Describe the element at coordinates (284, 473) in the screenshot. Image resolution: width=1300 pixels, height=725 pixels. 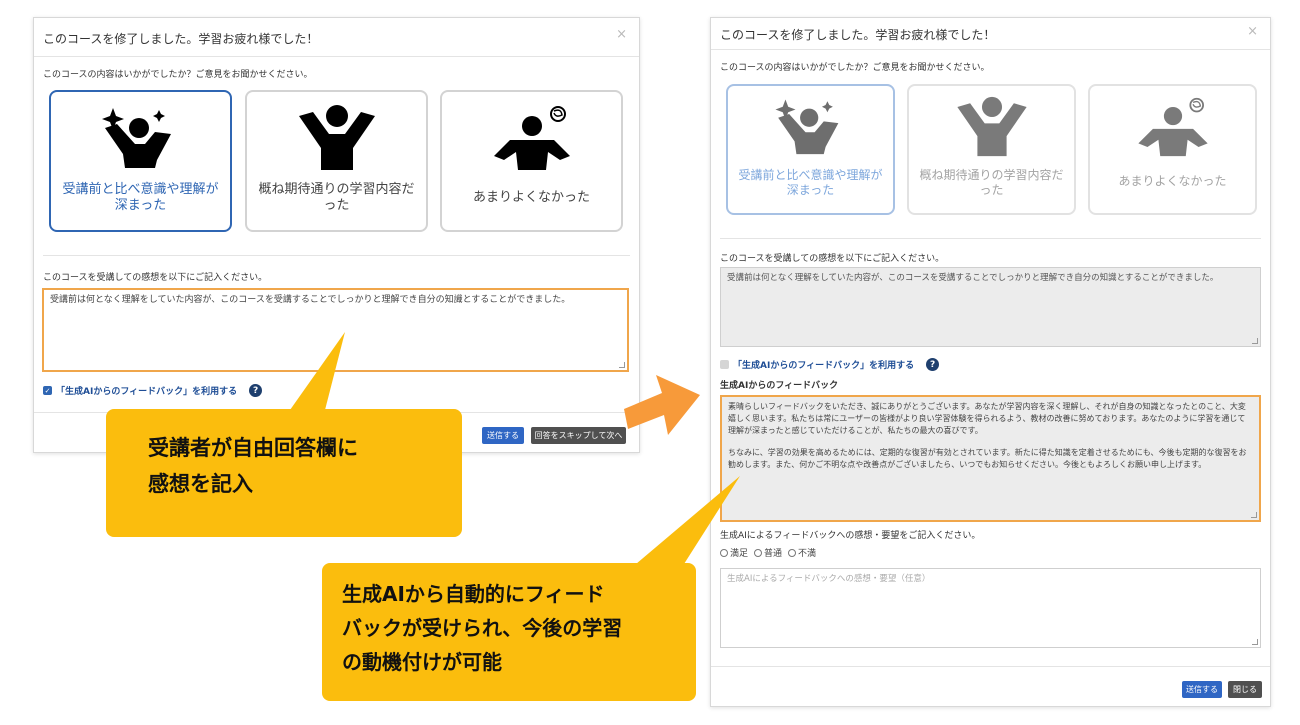
I see `callout-student-input: 受講者が自由回答欄に 感想を記入` at that location.